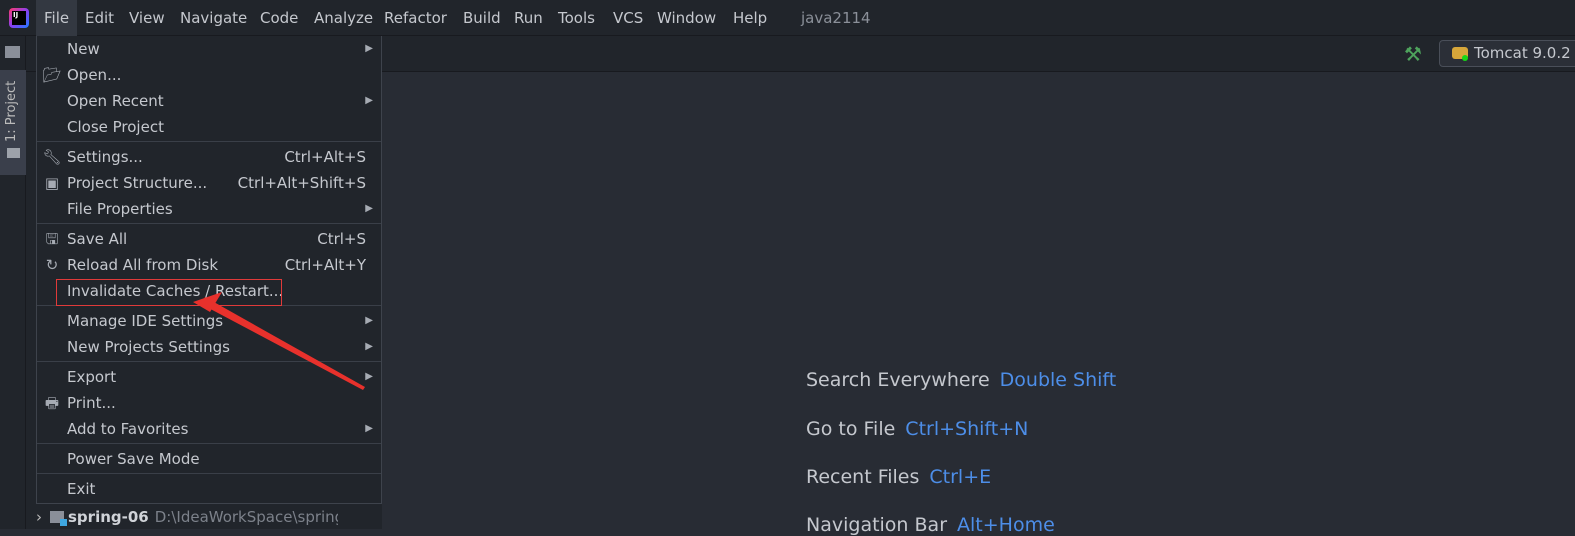  What do you see at coordinates (283, 343) in the screenshot?
I see `annotation-arrow-shaft` at bounding box center [283, 343].